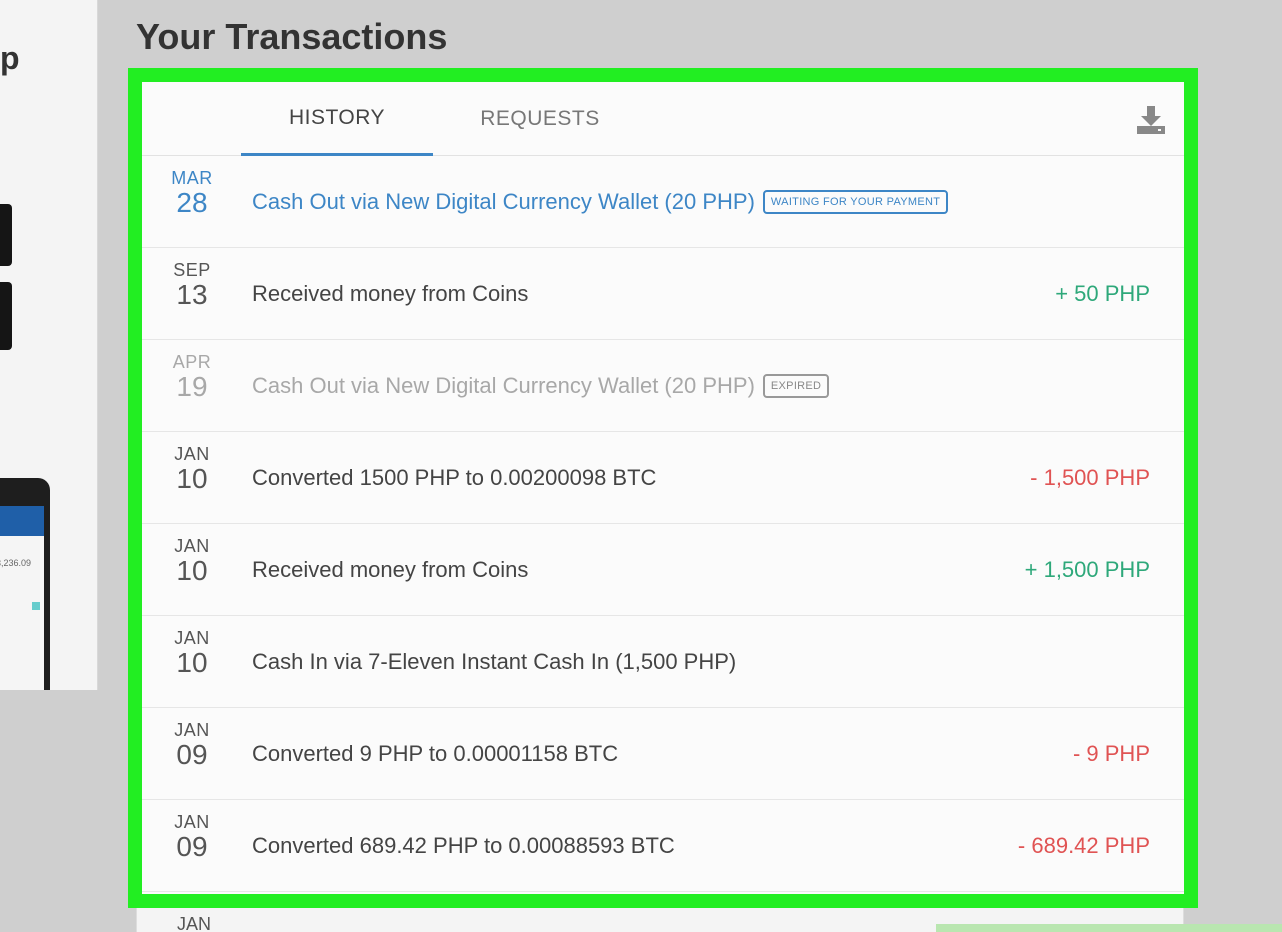 The height and width of the screenshot is (932, 1282). What do you see at coordinates (36, 606) in the screenshot?
I see `phone-icon` at bounding box center [36, 606].